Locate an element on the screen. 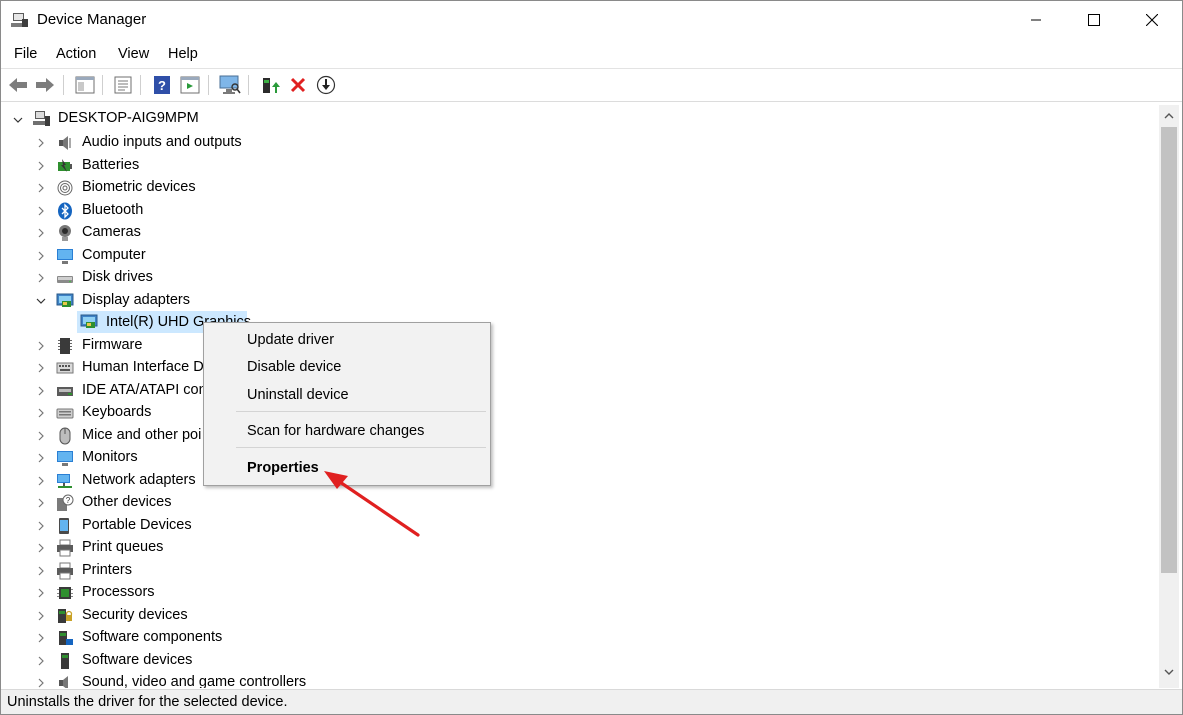 This screenshot has height=715, width=1183. update-driver-button is located at coordinates (270, 85).